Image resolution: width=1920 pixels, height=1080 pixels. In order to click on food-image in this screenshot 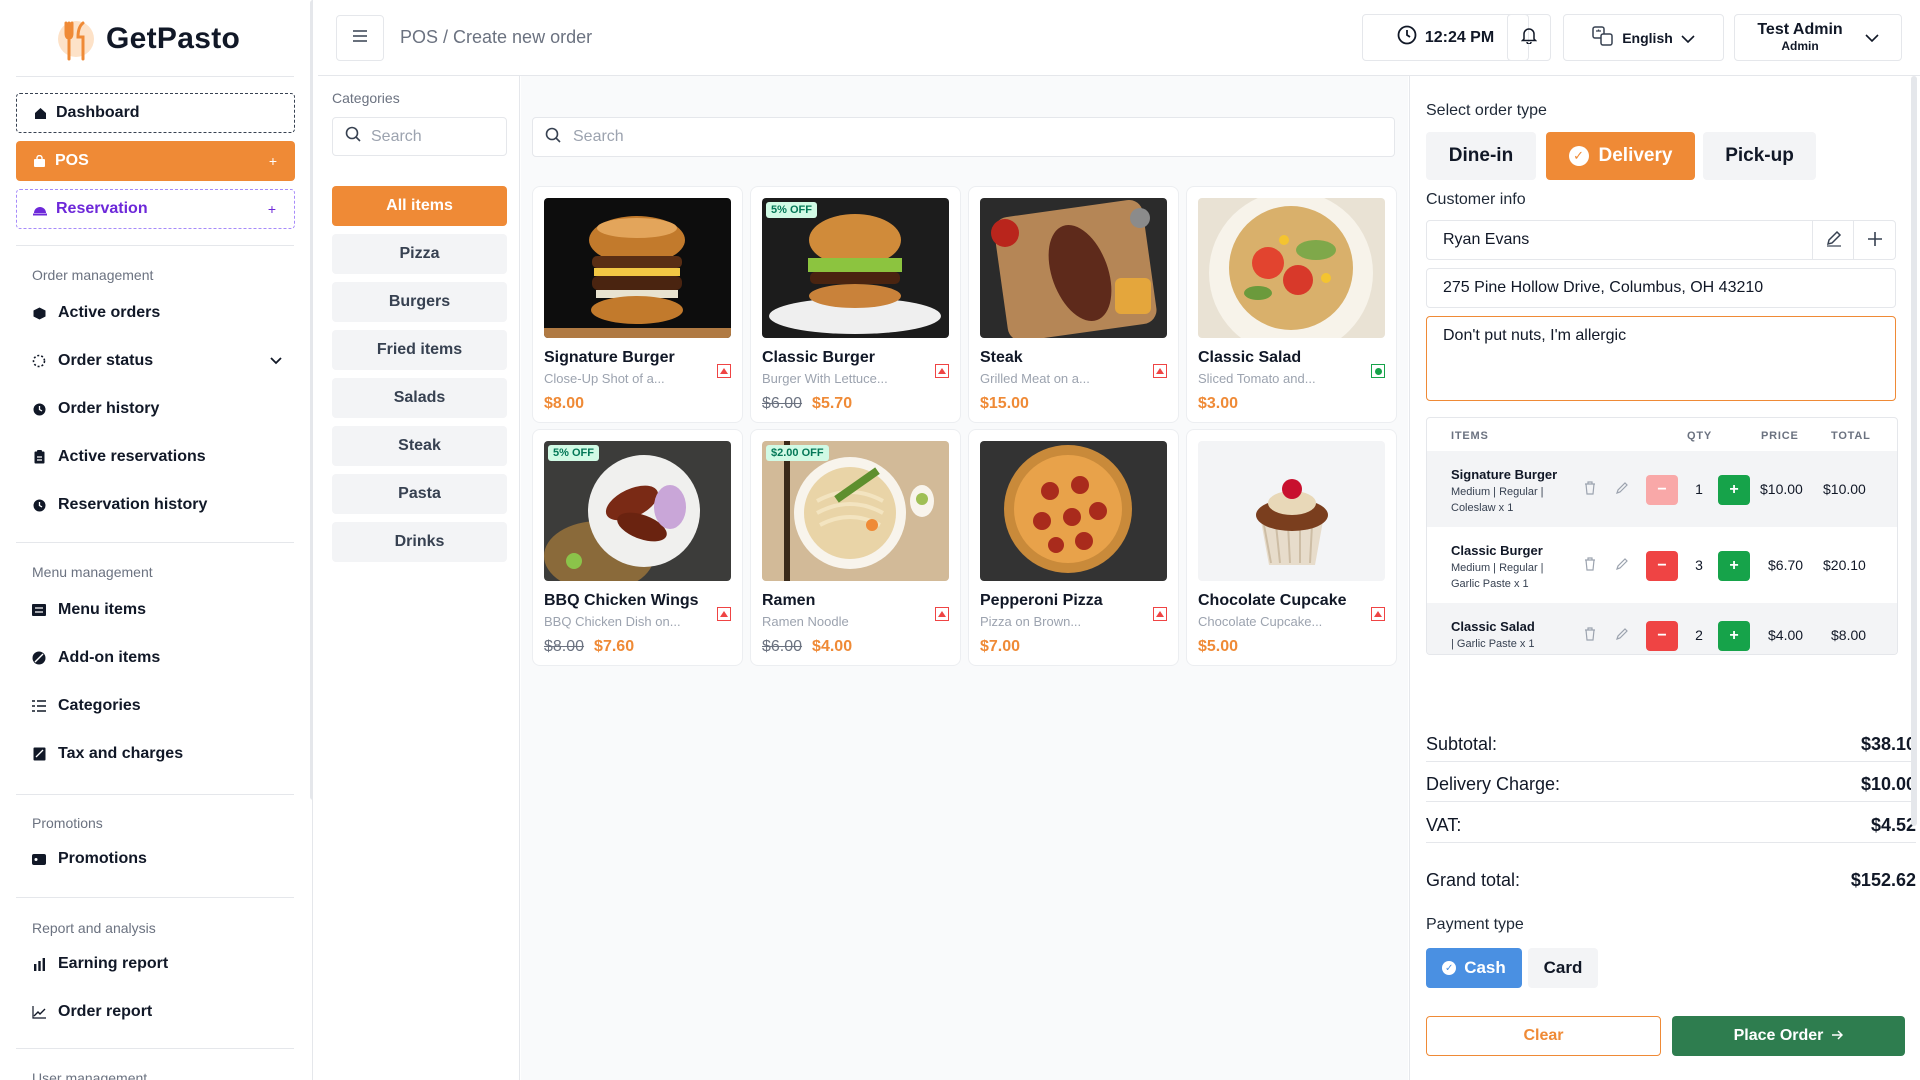, I will do `click(1073, 511)`.